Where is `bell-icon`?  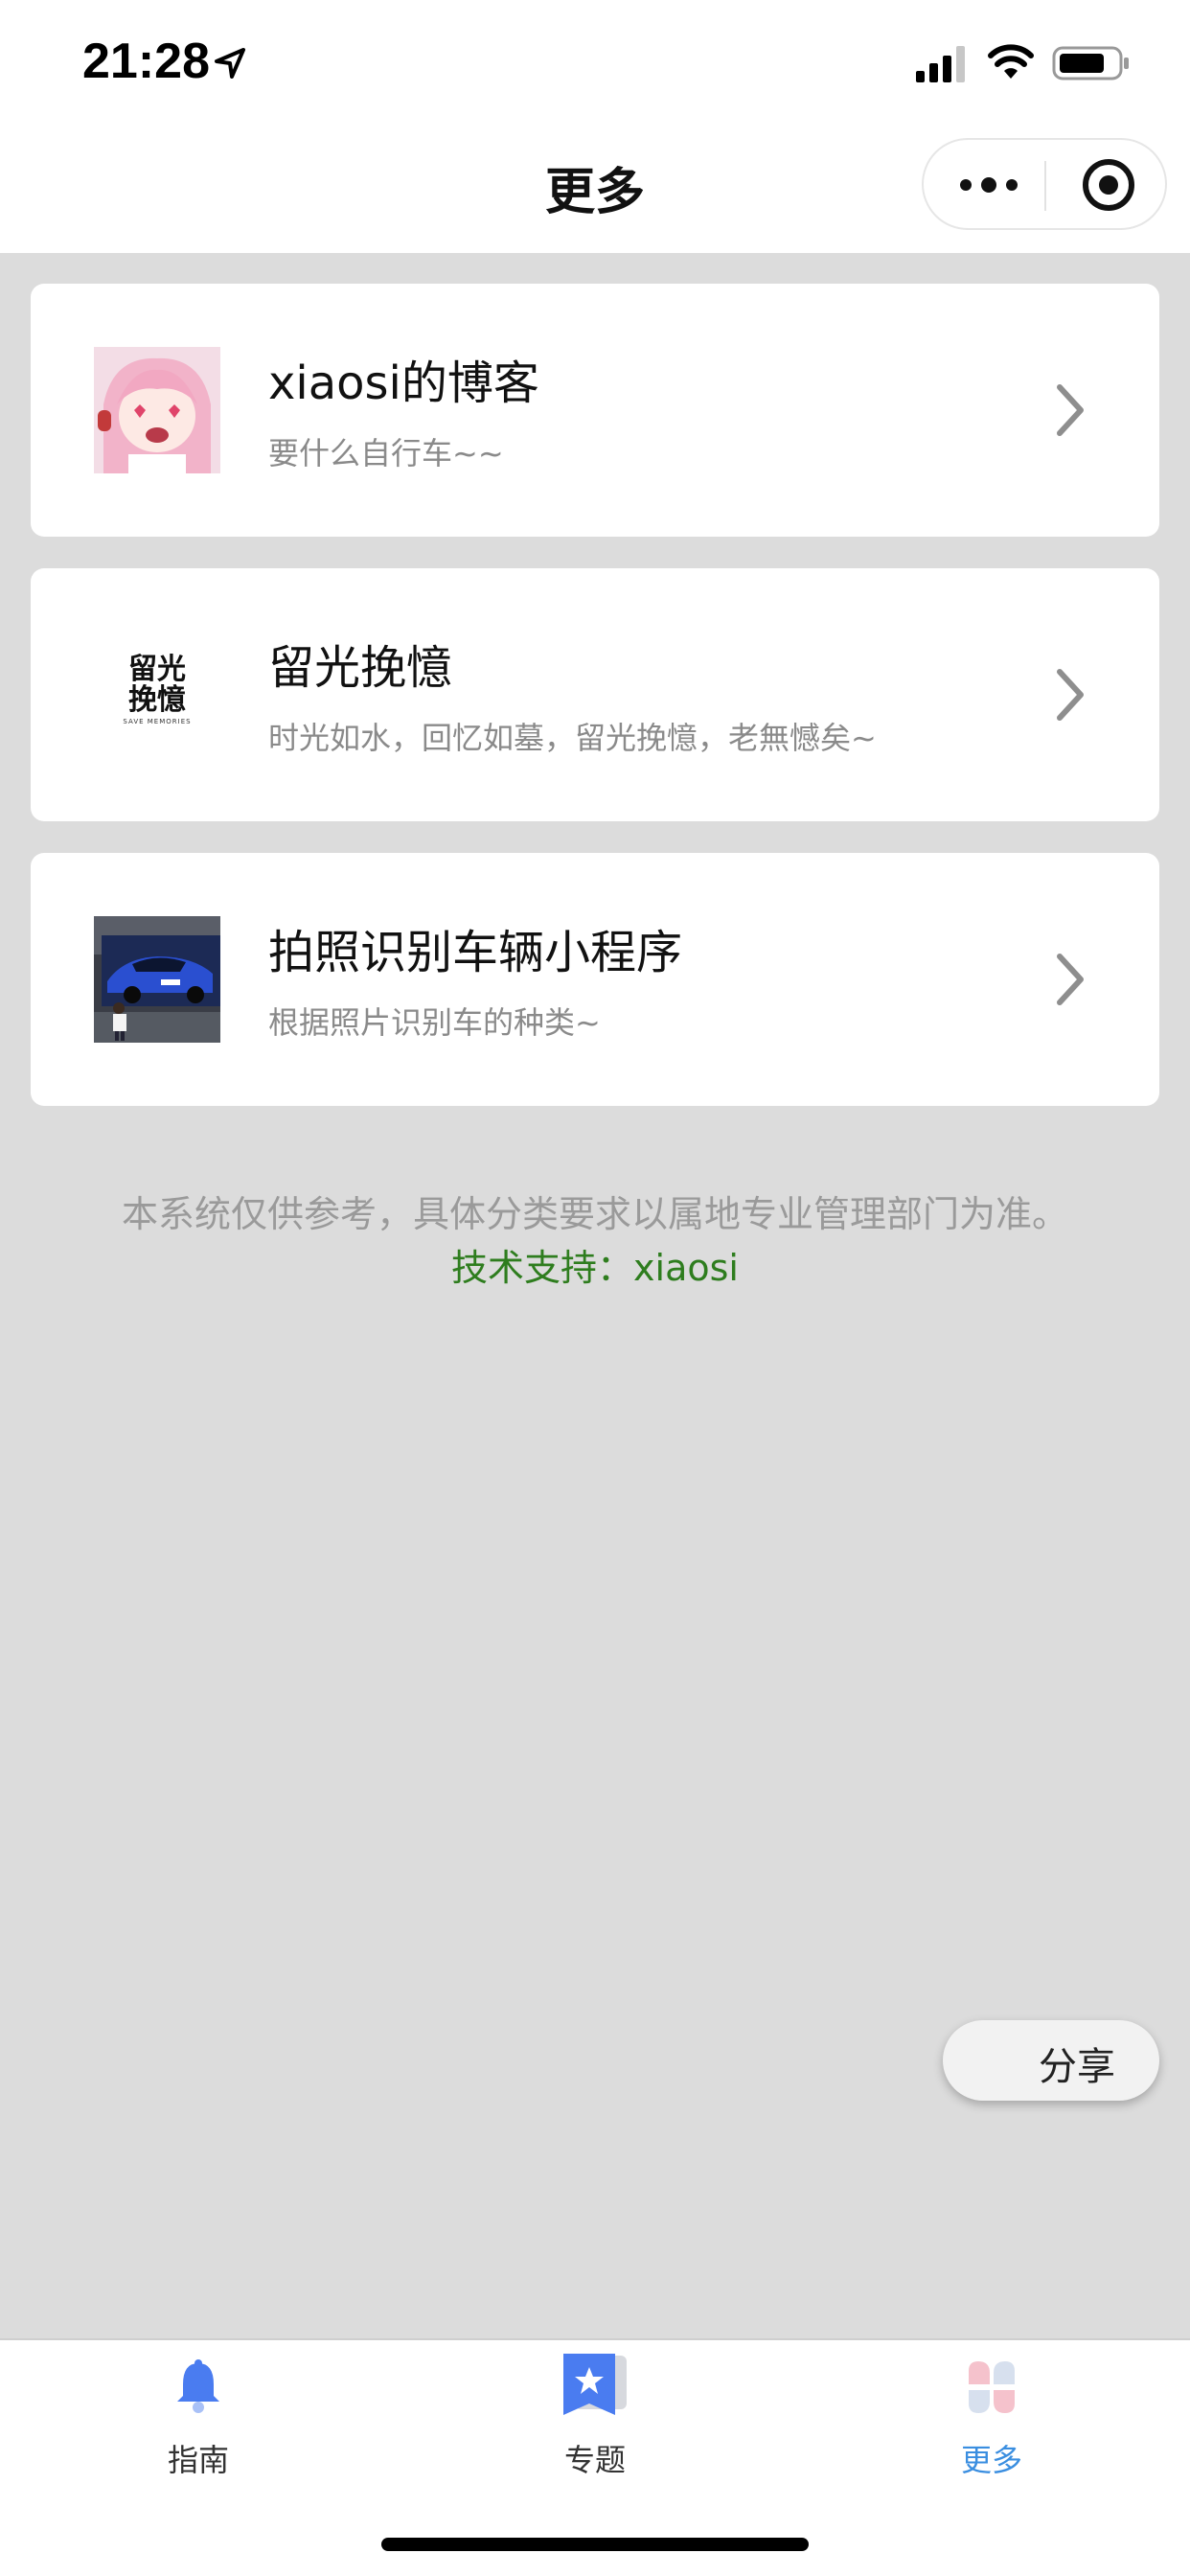 bell-icon is located at coordinates (198, 2386).